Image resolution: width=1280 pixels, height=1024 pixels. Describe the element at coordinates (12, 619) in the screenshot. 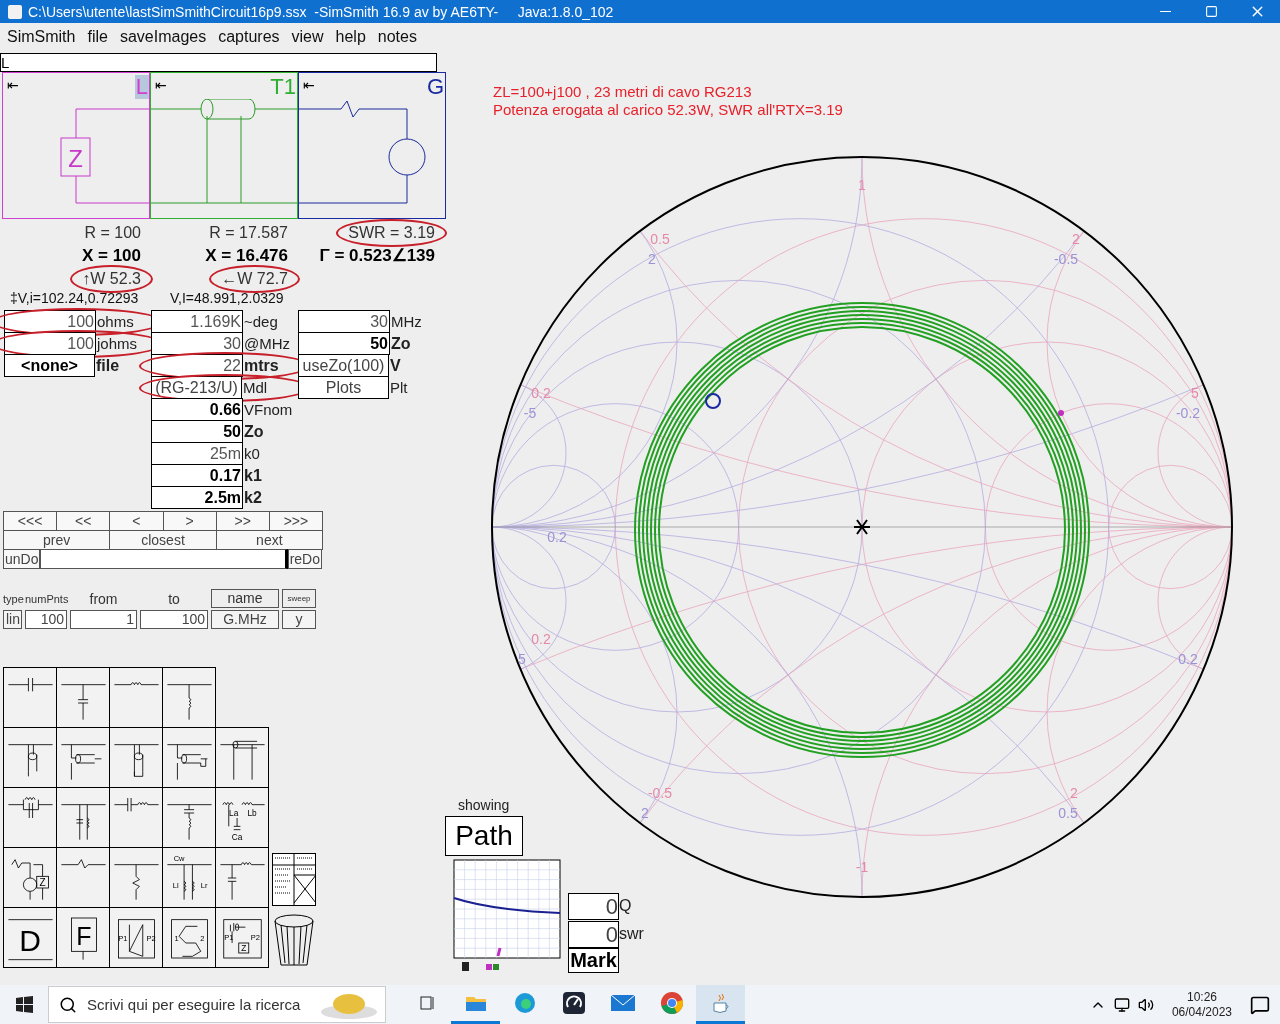

I see `sweep-button: lin` at that location.